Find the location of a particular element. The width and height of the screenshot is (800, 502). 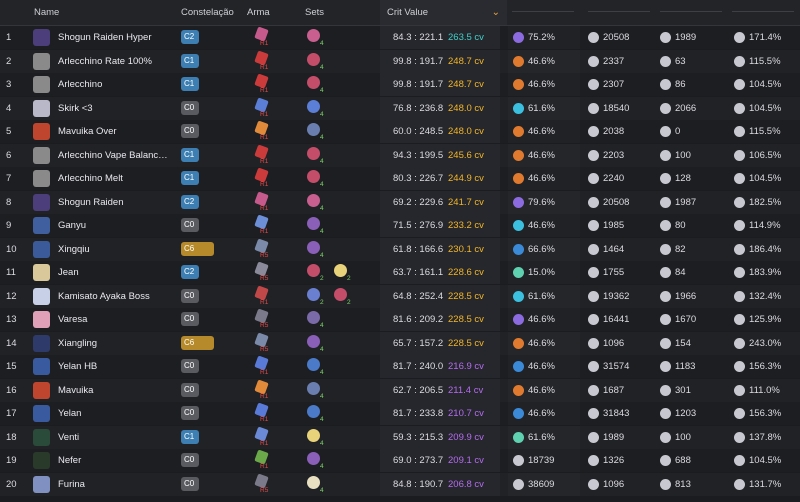

character-name: Venti is located at coordinates (120, 437).